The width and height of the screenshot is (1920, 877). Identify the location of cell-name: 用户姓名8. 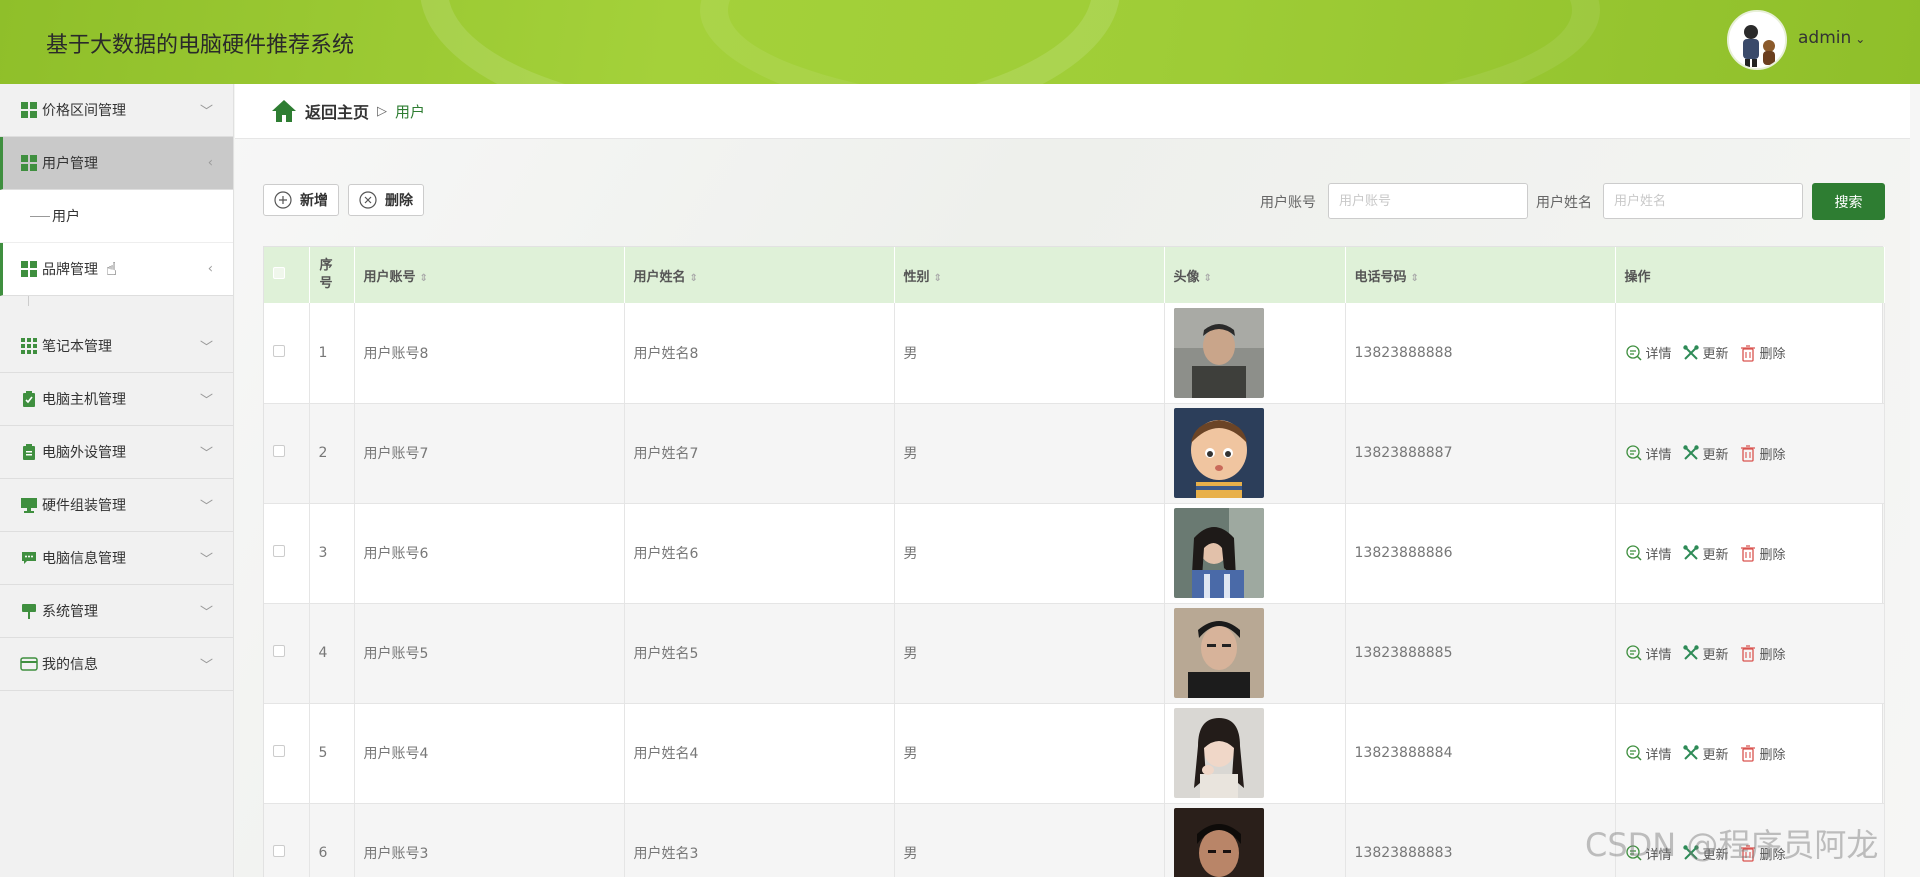
(759, 353).